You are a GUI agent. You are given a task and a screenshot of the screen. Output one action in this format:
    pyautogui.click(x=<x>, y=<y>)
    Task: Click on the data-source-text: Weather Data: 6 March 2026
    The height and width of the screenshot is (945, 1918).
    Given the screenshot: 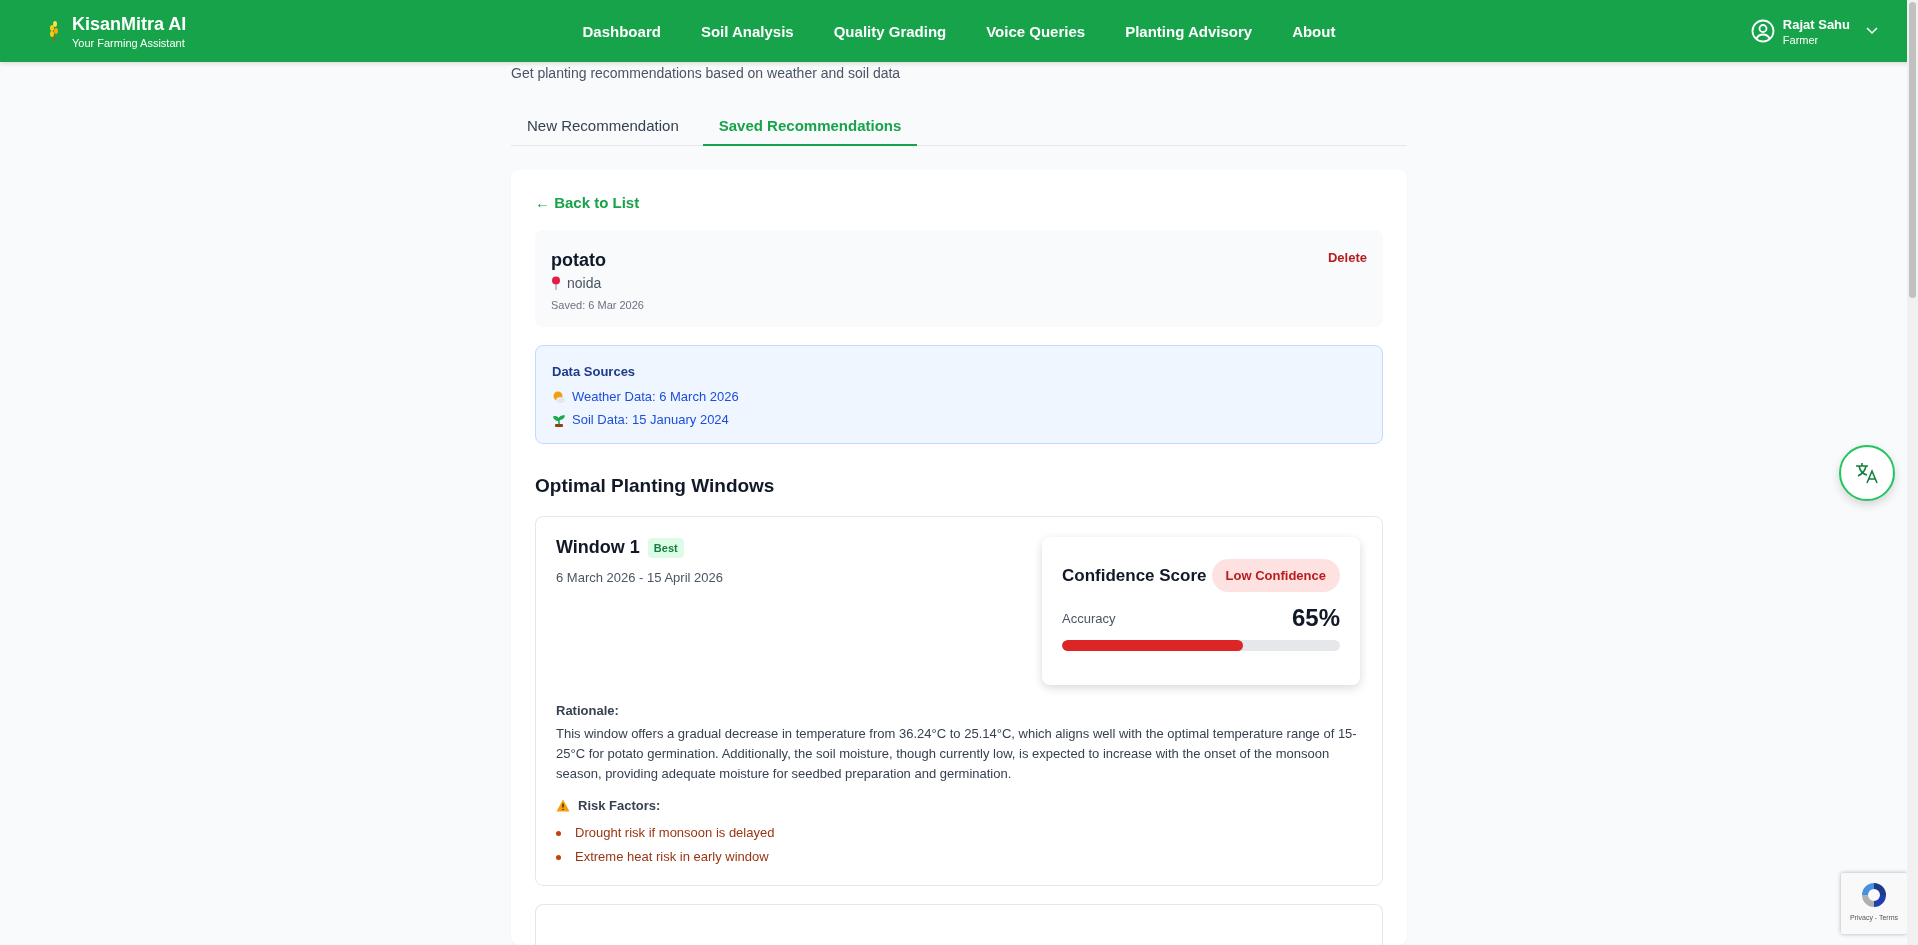 What is the action you would take?
    pyautogui.click(x=655, y=396)
    